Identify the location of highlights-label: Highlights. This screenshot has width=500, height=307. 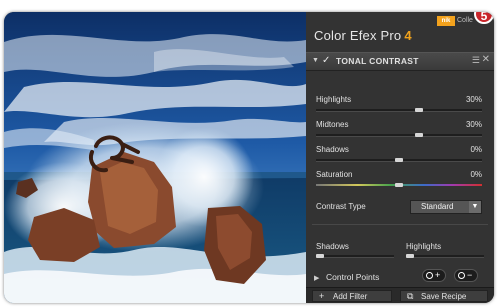
(334, 99).